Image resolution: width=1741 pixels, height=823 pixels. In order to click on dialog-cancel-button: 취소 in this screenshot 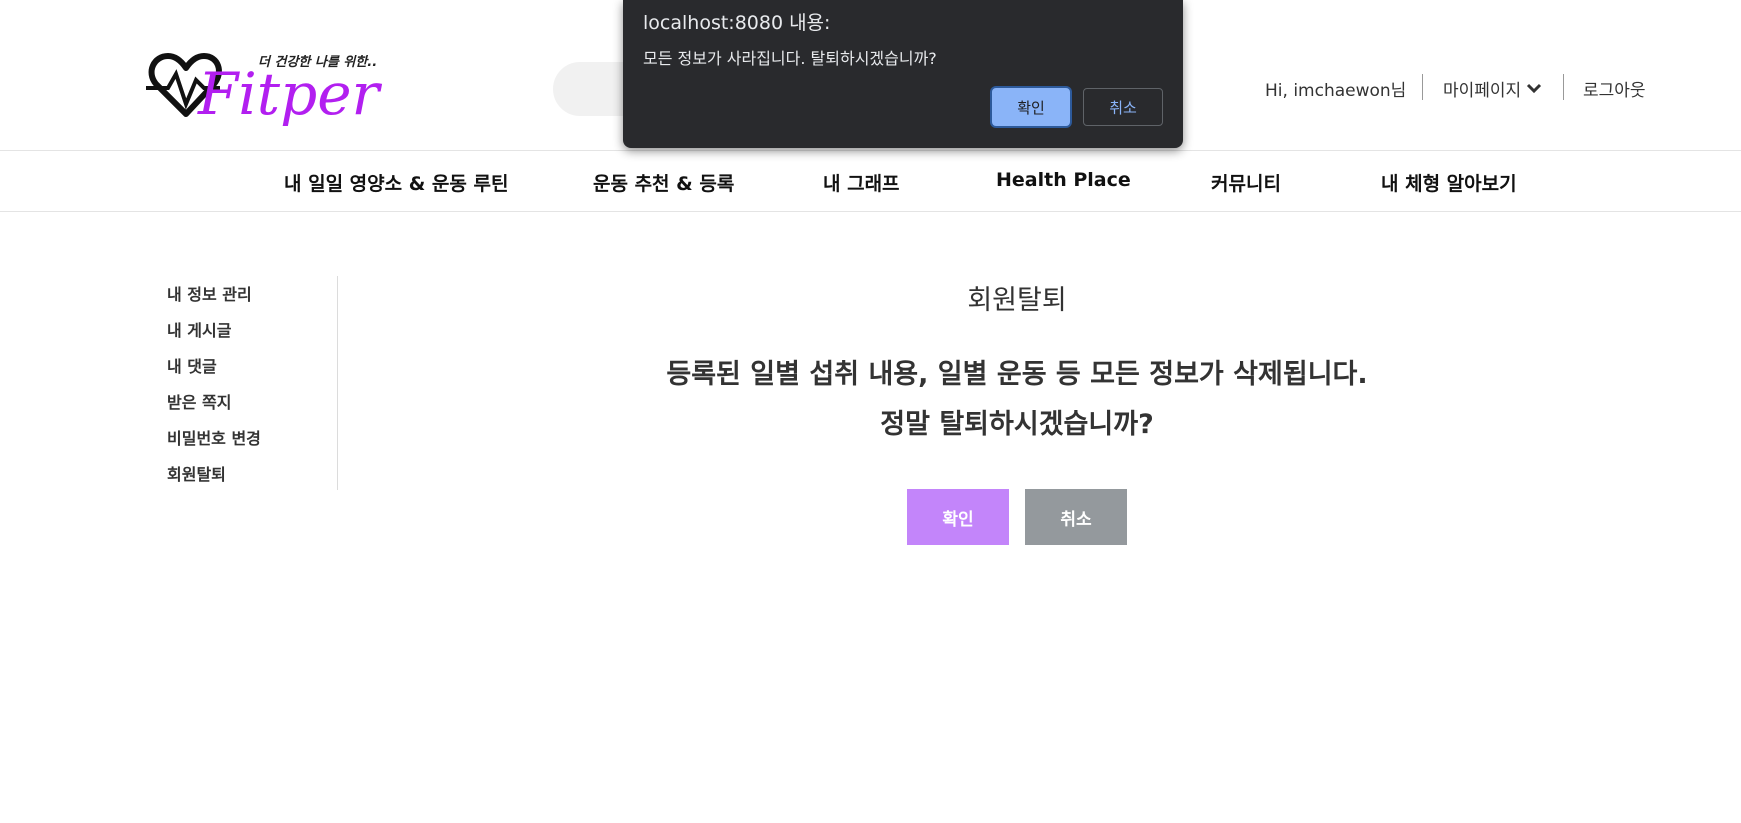, I will do `click(1123, 107)`.